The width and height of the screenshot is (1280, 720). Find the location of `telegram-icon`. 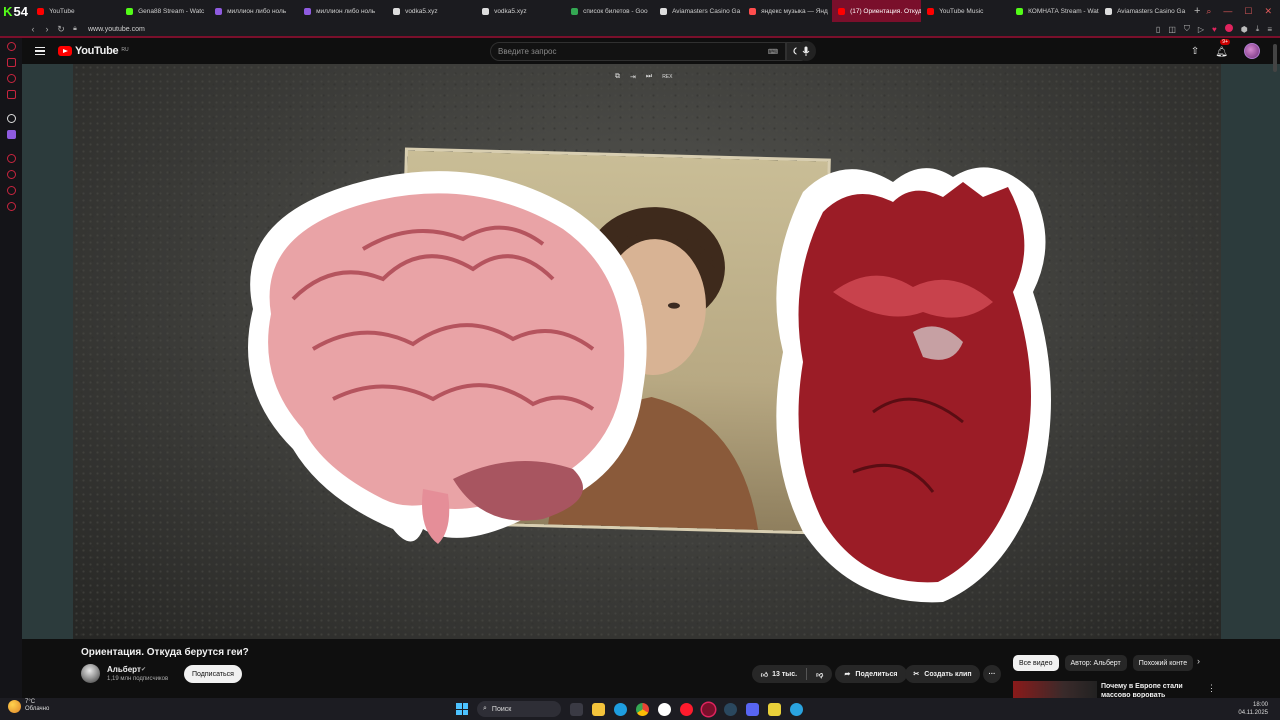

telegram-icon is located at coordinates (796, 709).